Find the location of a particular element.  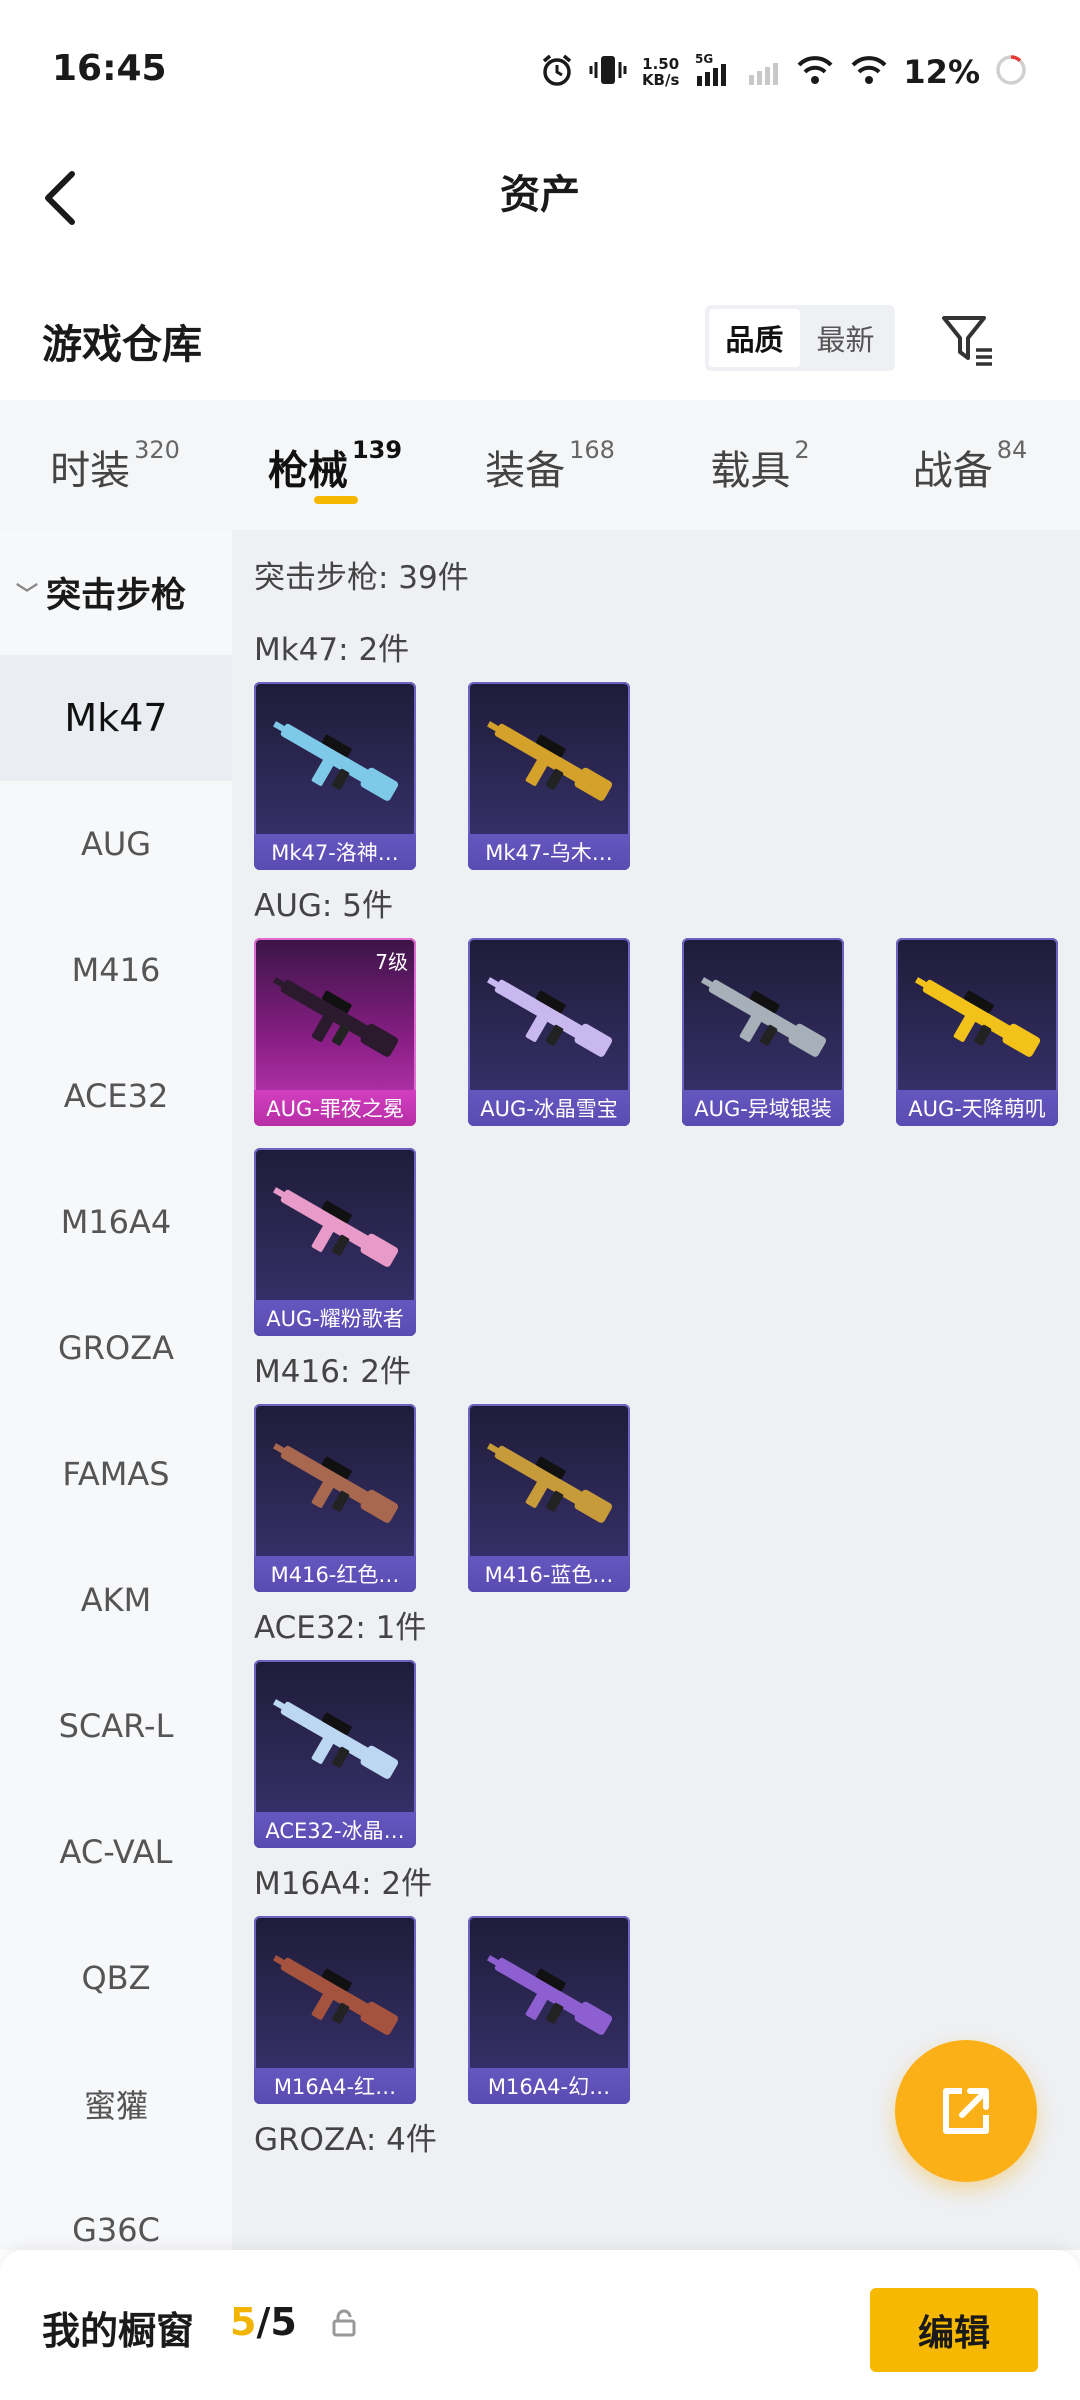

alarm-icon is located at coordinates (557, 72).